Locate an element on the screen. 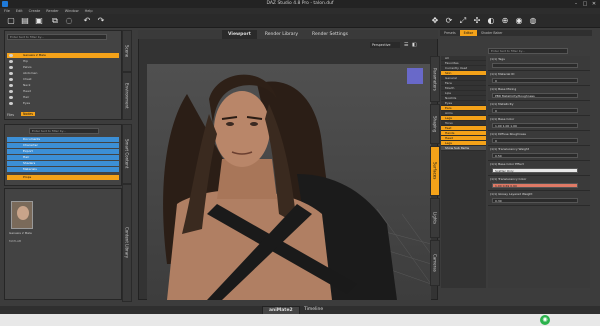 This screenshot has height=326, width=600. new-scene-icon: ▢ is located at coordinates (11, 21).